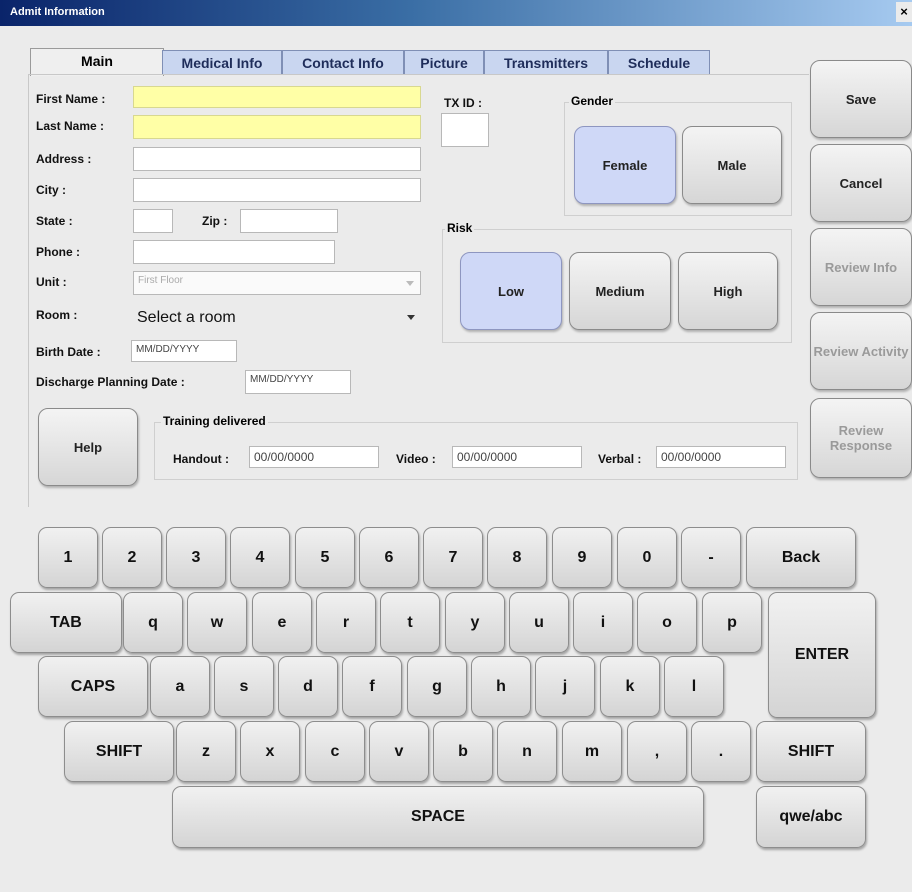  I want to click on handout-label: Handout :, so click(201, 459).